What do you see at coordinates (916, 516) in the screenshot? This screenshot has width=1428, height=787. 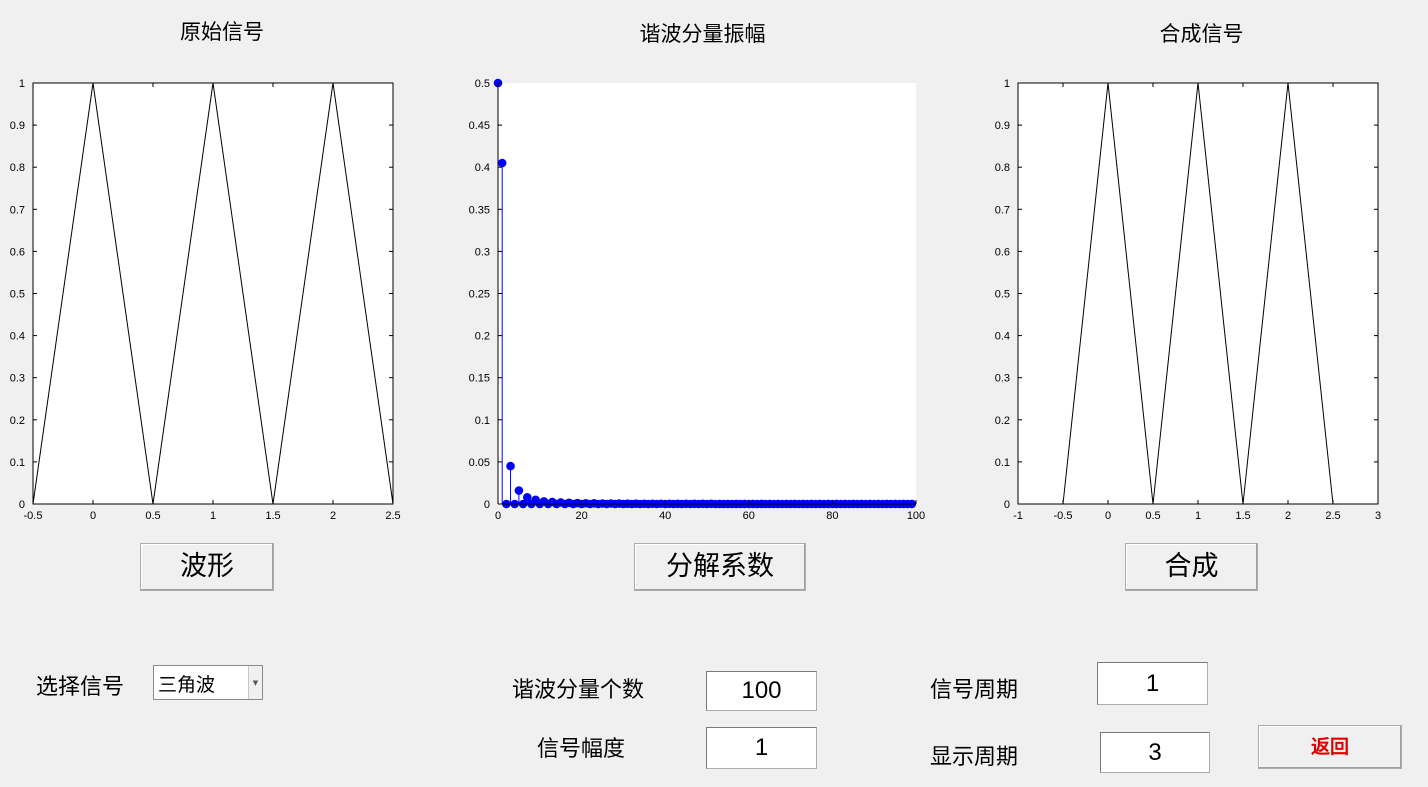 I see `x-tick-label: 100` at bounding box center [916, 516].